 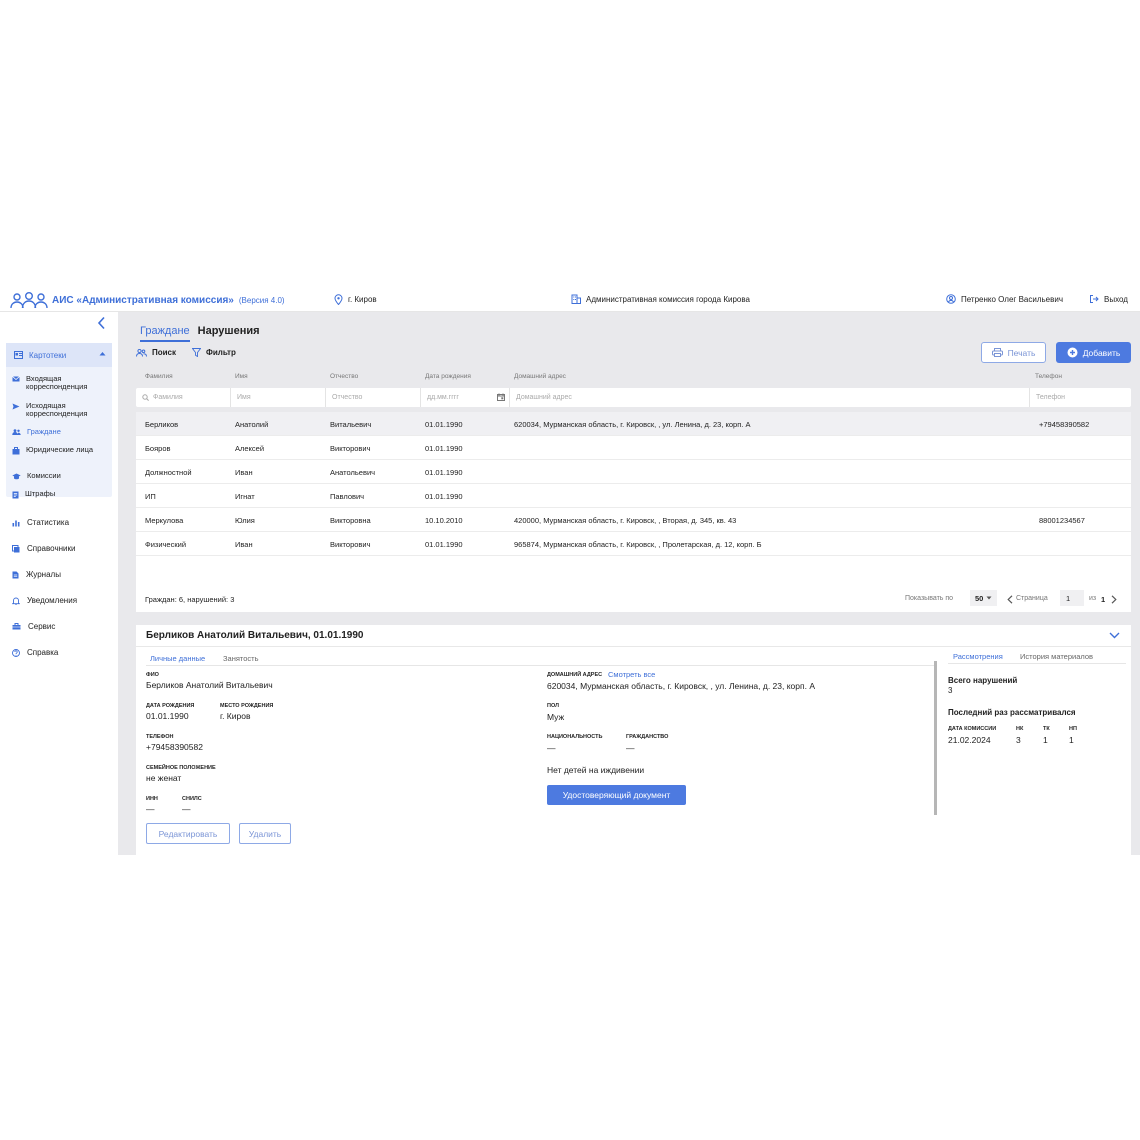 What do you see at coordinates (229, 333) in the screenshot?
I see `tab-violations: Нарушения` at bounding box center [229, 333].